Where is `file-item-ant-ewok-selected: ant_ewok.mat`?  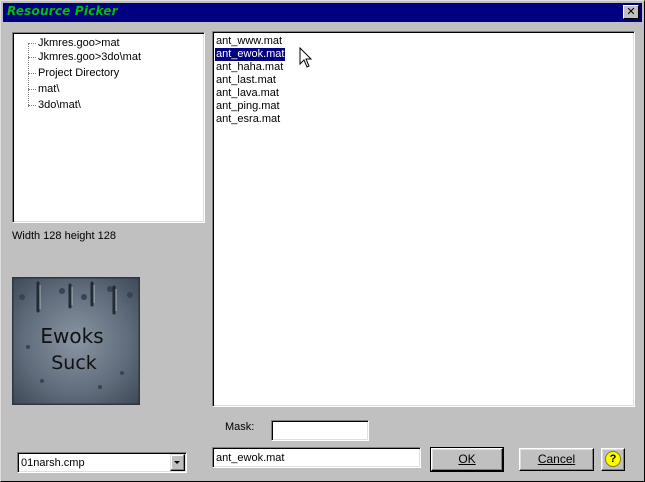
file-item-ant-ewok-selected: ant_ewok.mat is located at coordinates (250, 54).